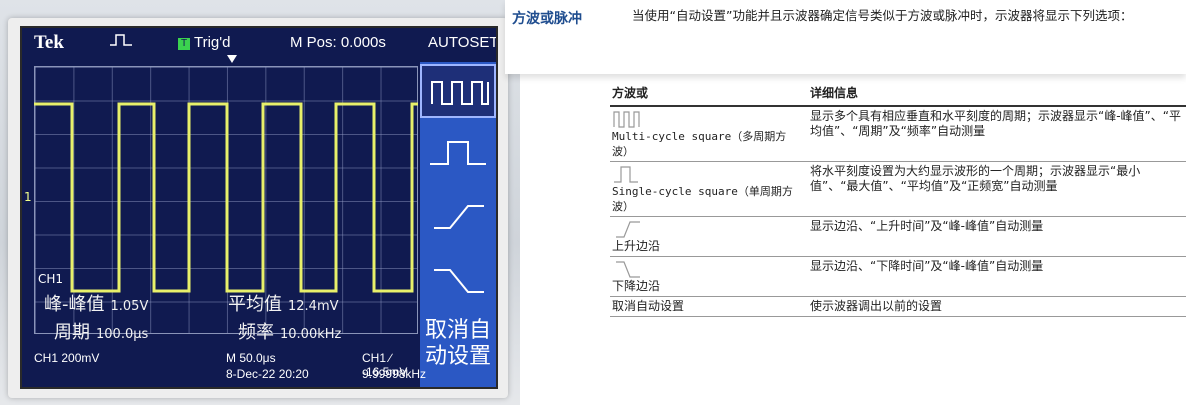 This screenshot has height=405, width=1186. I want to click on trigger-frequency-readout: 9.99998kHz, so click(394, 374).